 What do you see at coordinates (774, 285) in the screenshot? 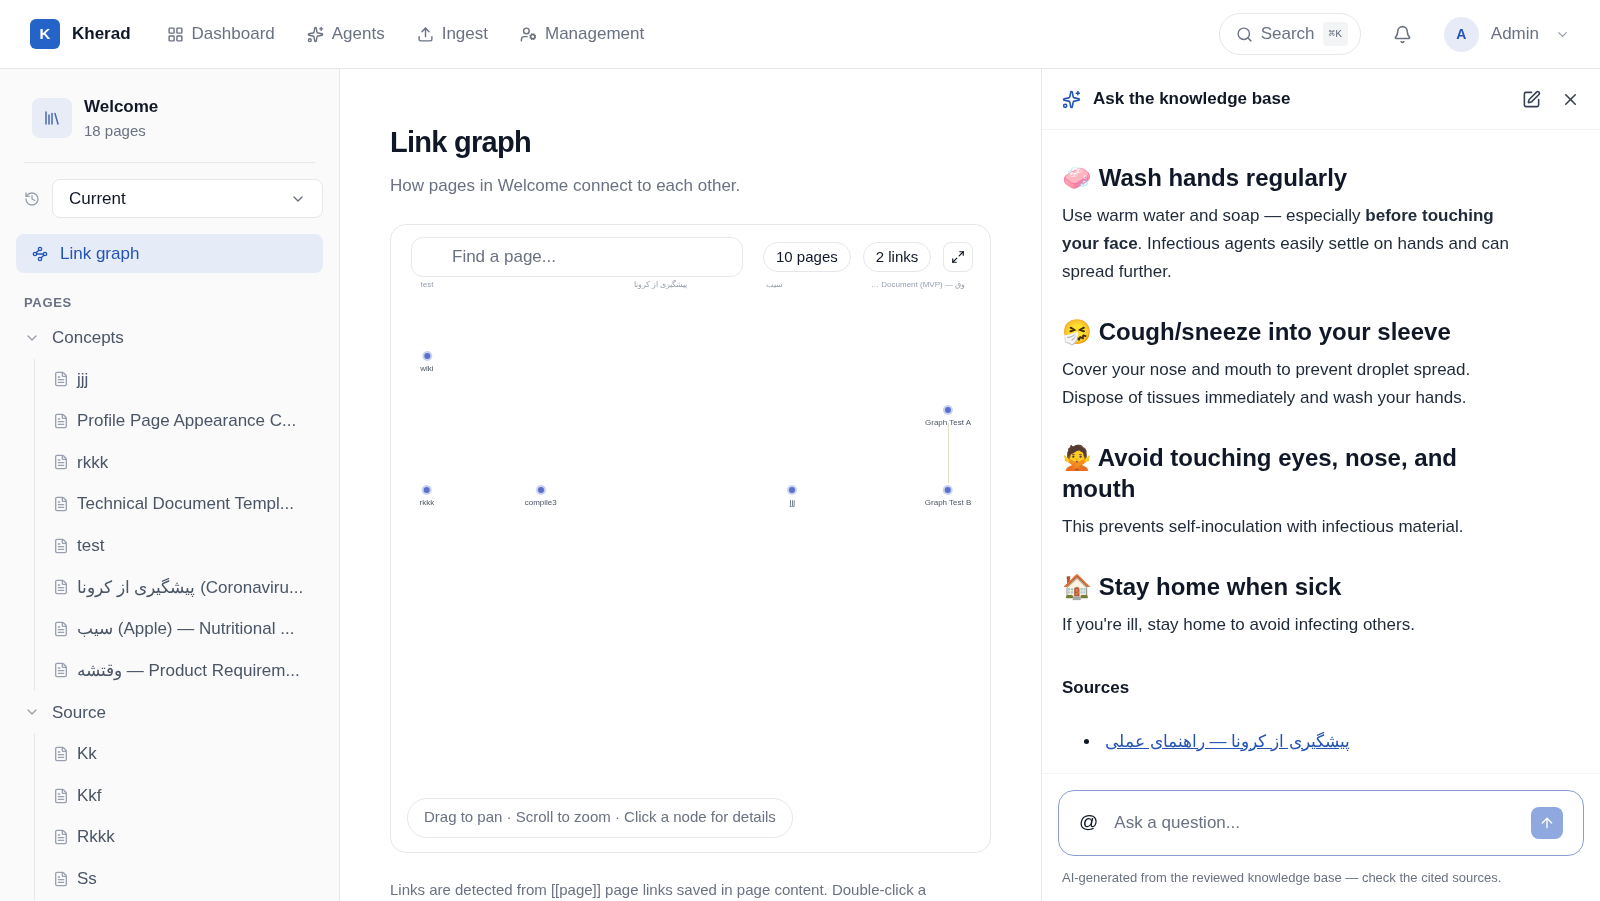
I see `node-label: سیب` at bounding box center [774, 285].